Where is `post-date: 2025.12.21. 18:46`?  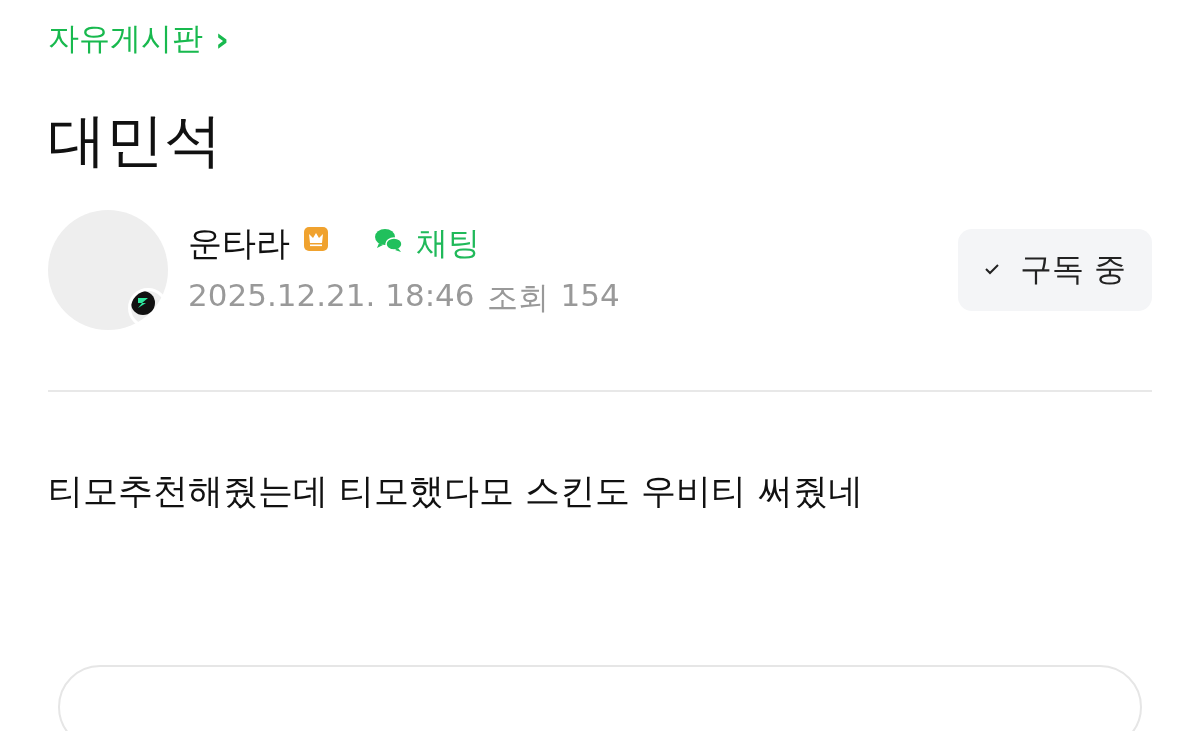 post-date: 2025.12.21. 18:46 is located at coordinates (331, 295).